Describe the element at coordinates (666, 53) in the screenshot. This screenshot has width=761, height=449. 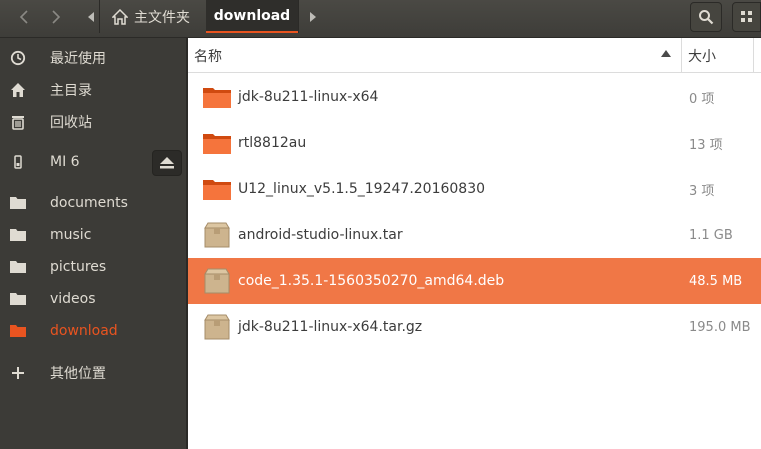
I see `sort-ascending-icon` at that location.